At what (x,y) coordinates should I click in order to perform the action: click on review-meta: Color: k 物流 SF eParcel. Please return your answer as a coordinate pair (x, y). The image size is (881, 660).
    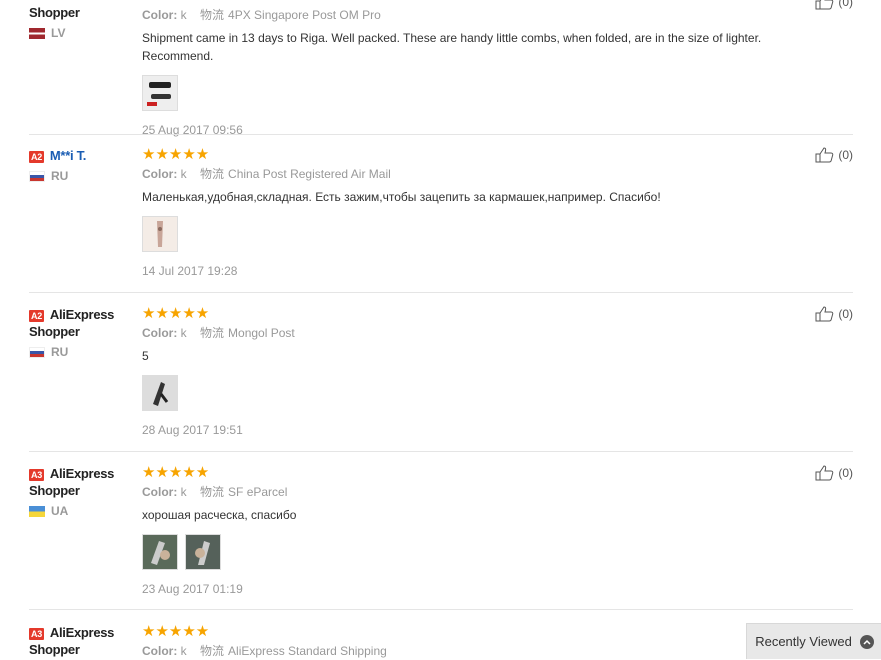
    Looking at the image, I should click on (215, 492).